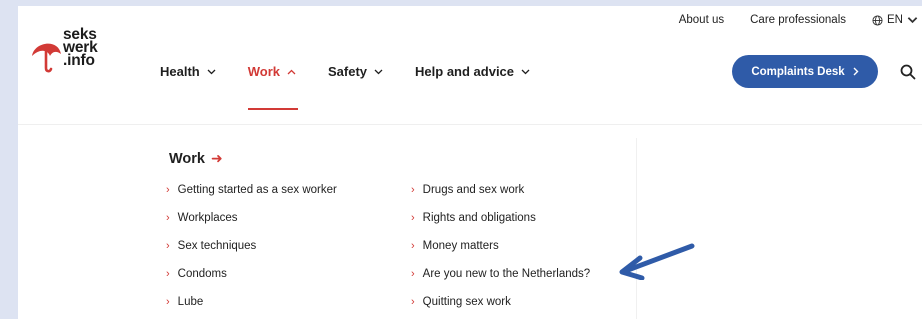  I want to click on menu-item-lube: › Lube, so click(251, 307).